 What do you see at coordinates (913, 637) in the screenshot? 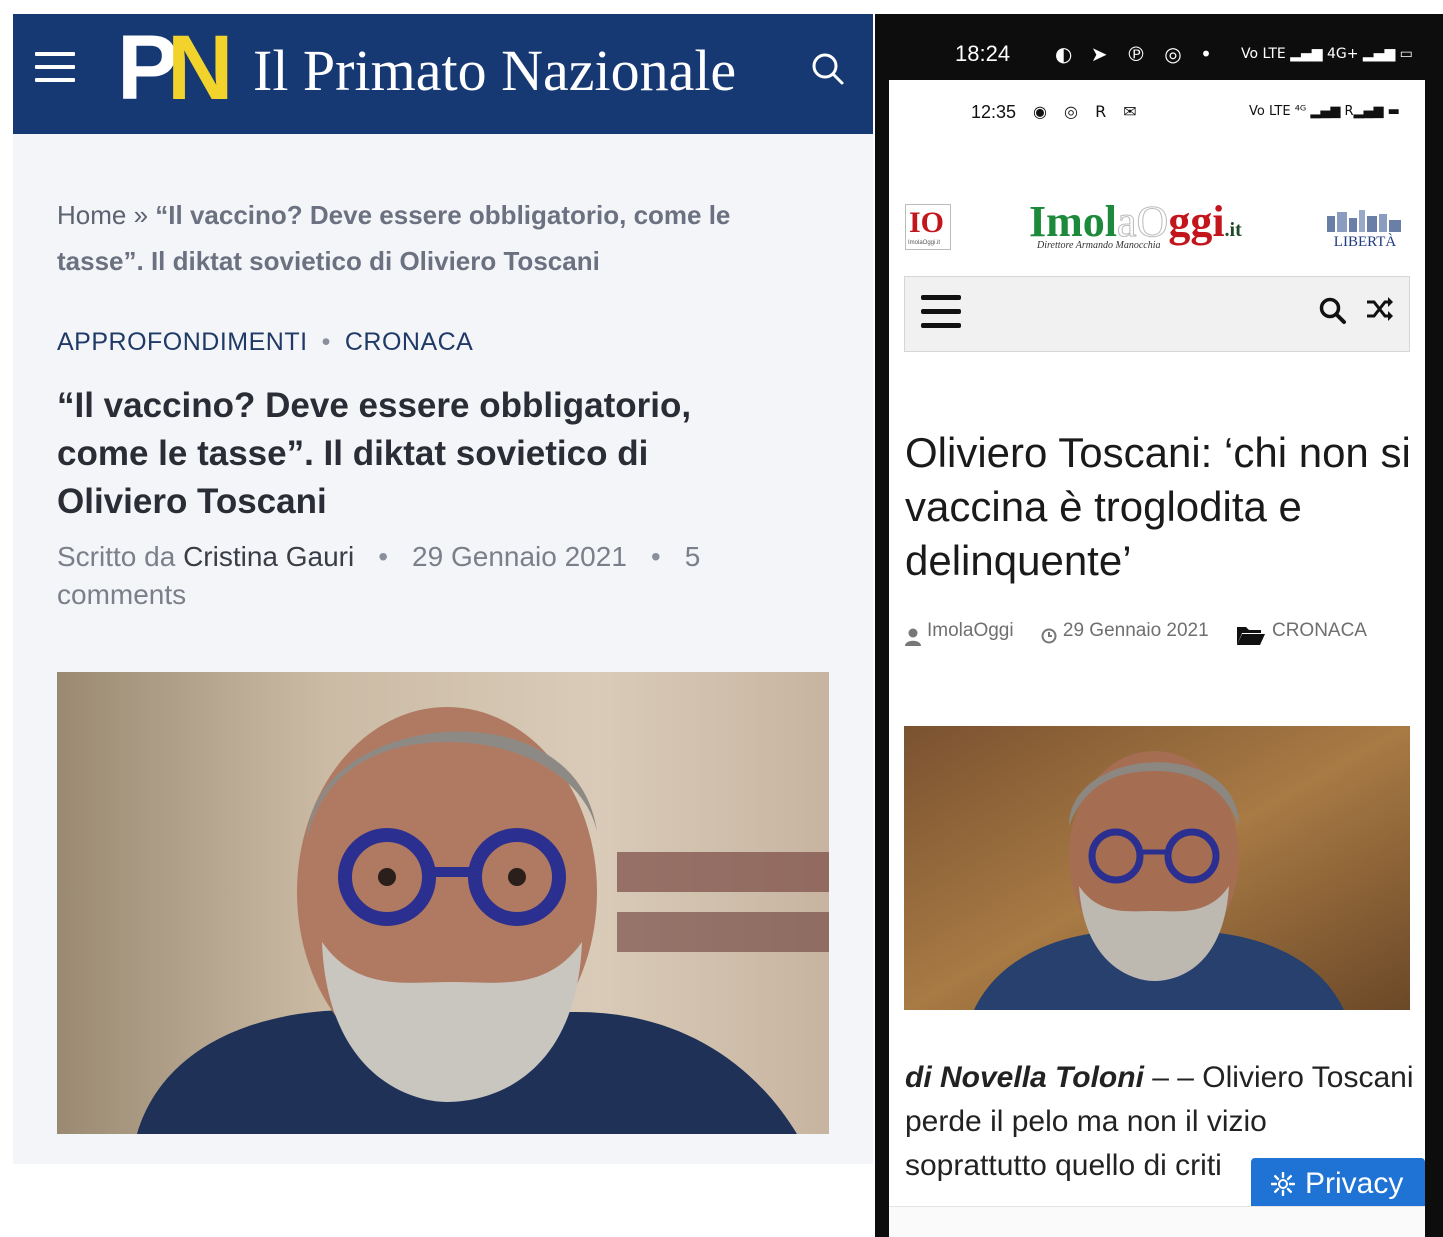
I see `user-icon` at bounding box center [913, 637].